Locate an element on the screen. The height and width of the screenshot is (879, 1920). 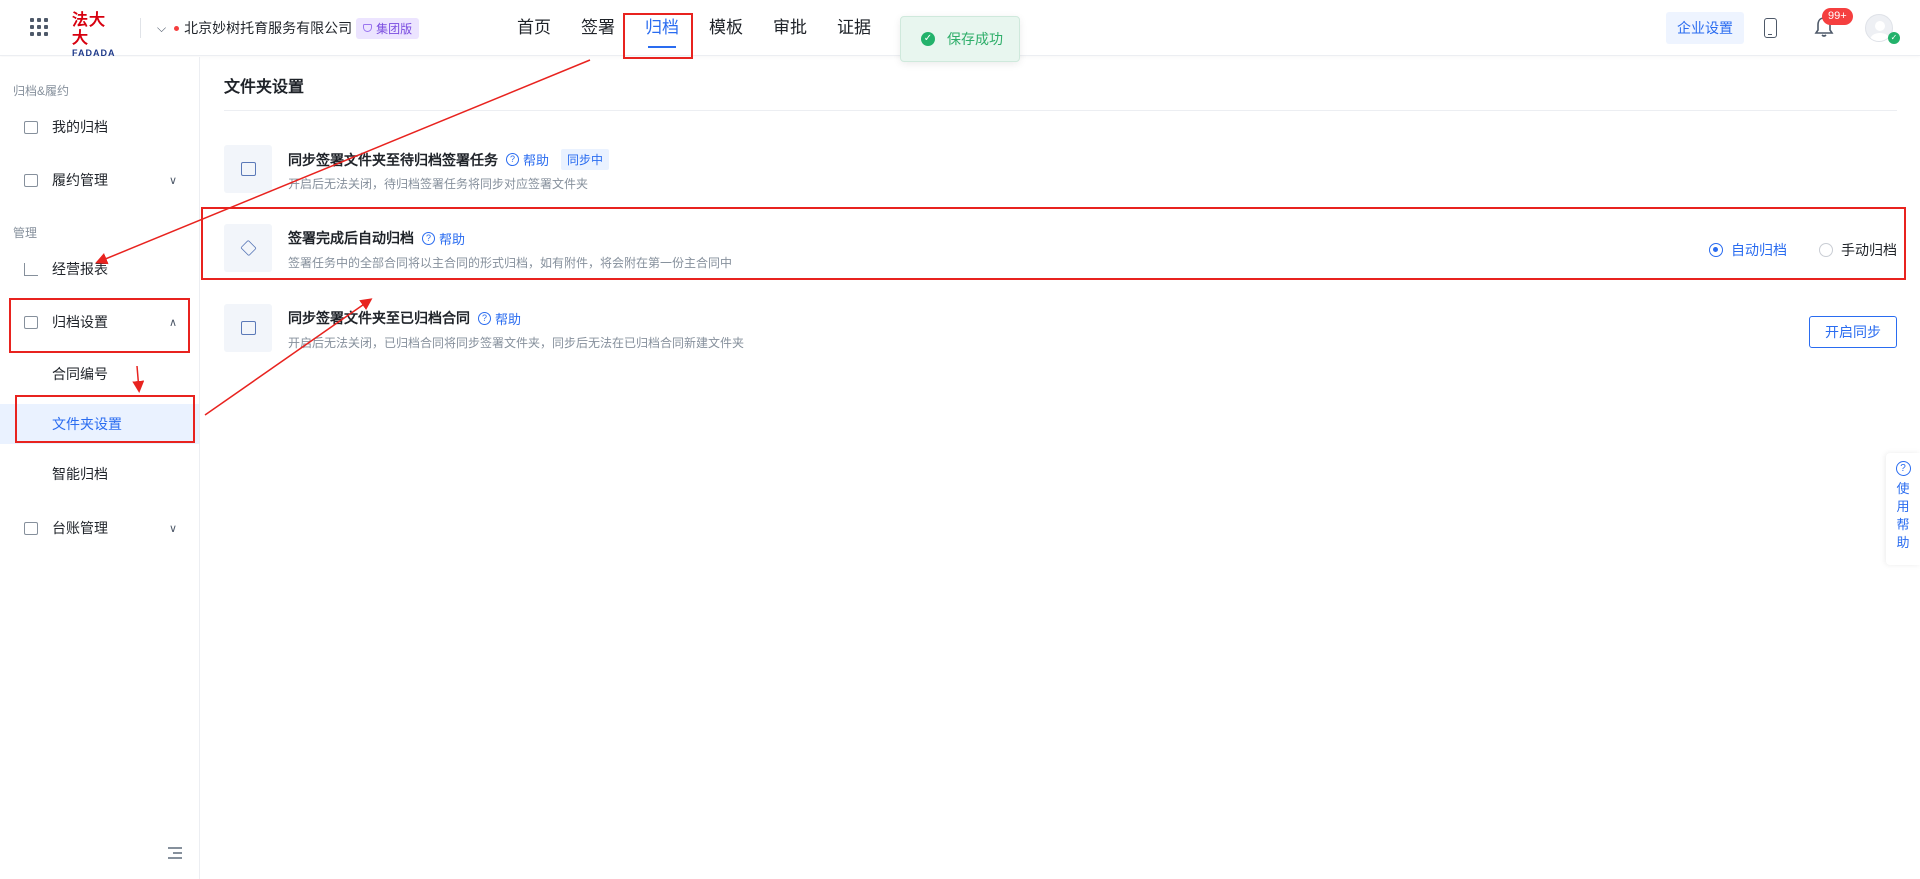
setting-description: 签署任务中的全部合同将以主合同的形式归档，如有附件，将会附在第一份主合同中 is located at coordinates (510, 263).